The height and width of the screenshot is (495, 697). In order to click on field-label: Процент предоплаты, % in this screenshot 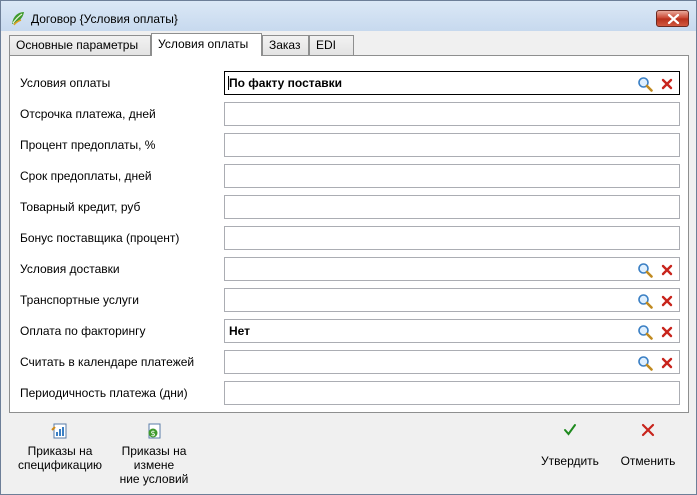, I will do `click(88, 145)`.